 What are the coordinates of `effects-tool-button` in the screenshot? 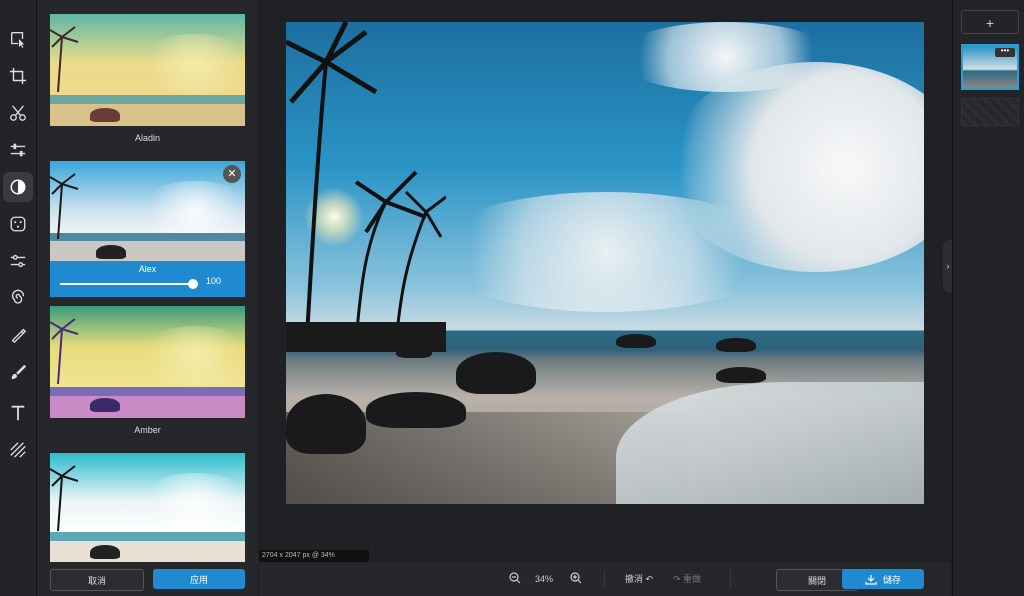 It's located at (18, 224).